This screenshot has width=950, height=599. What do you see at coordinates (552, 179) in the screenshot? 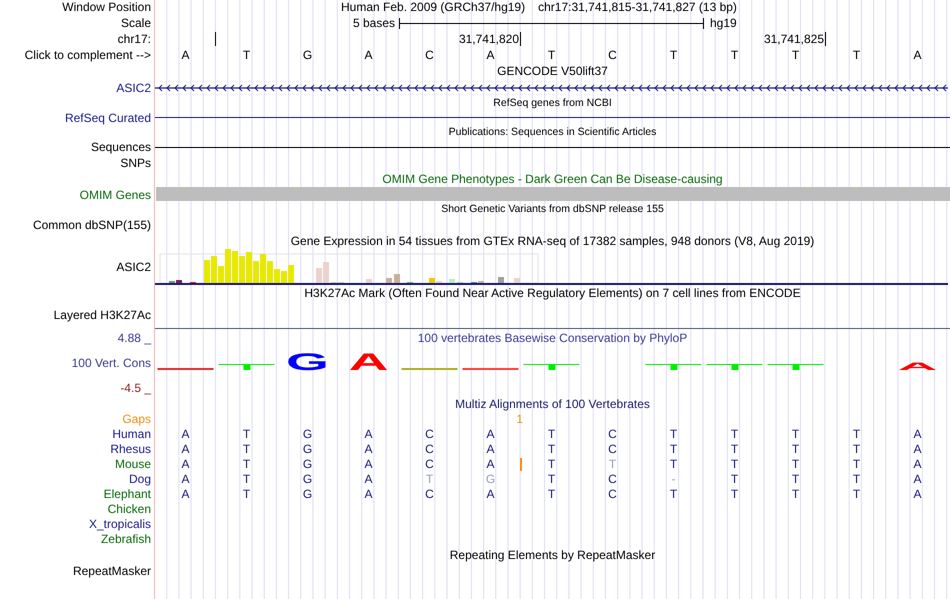
I see `track-title: OMIM Gene Phenotypes - Dark Green Can Be Disease-causing` at bounding box center [552, 179].